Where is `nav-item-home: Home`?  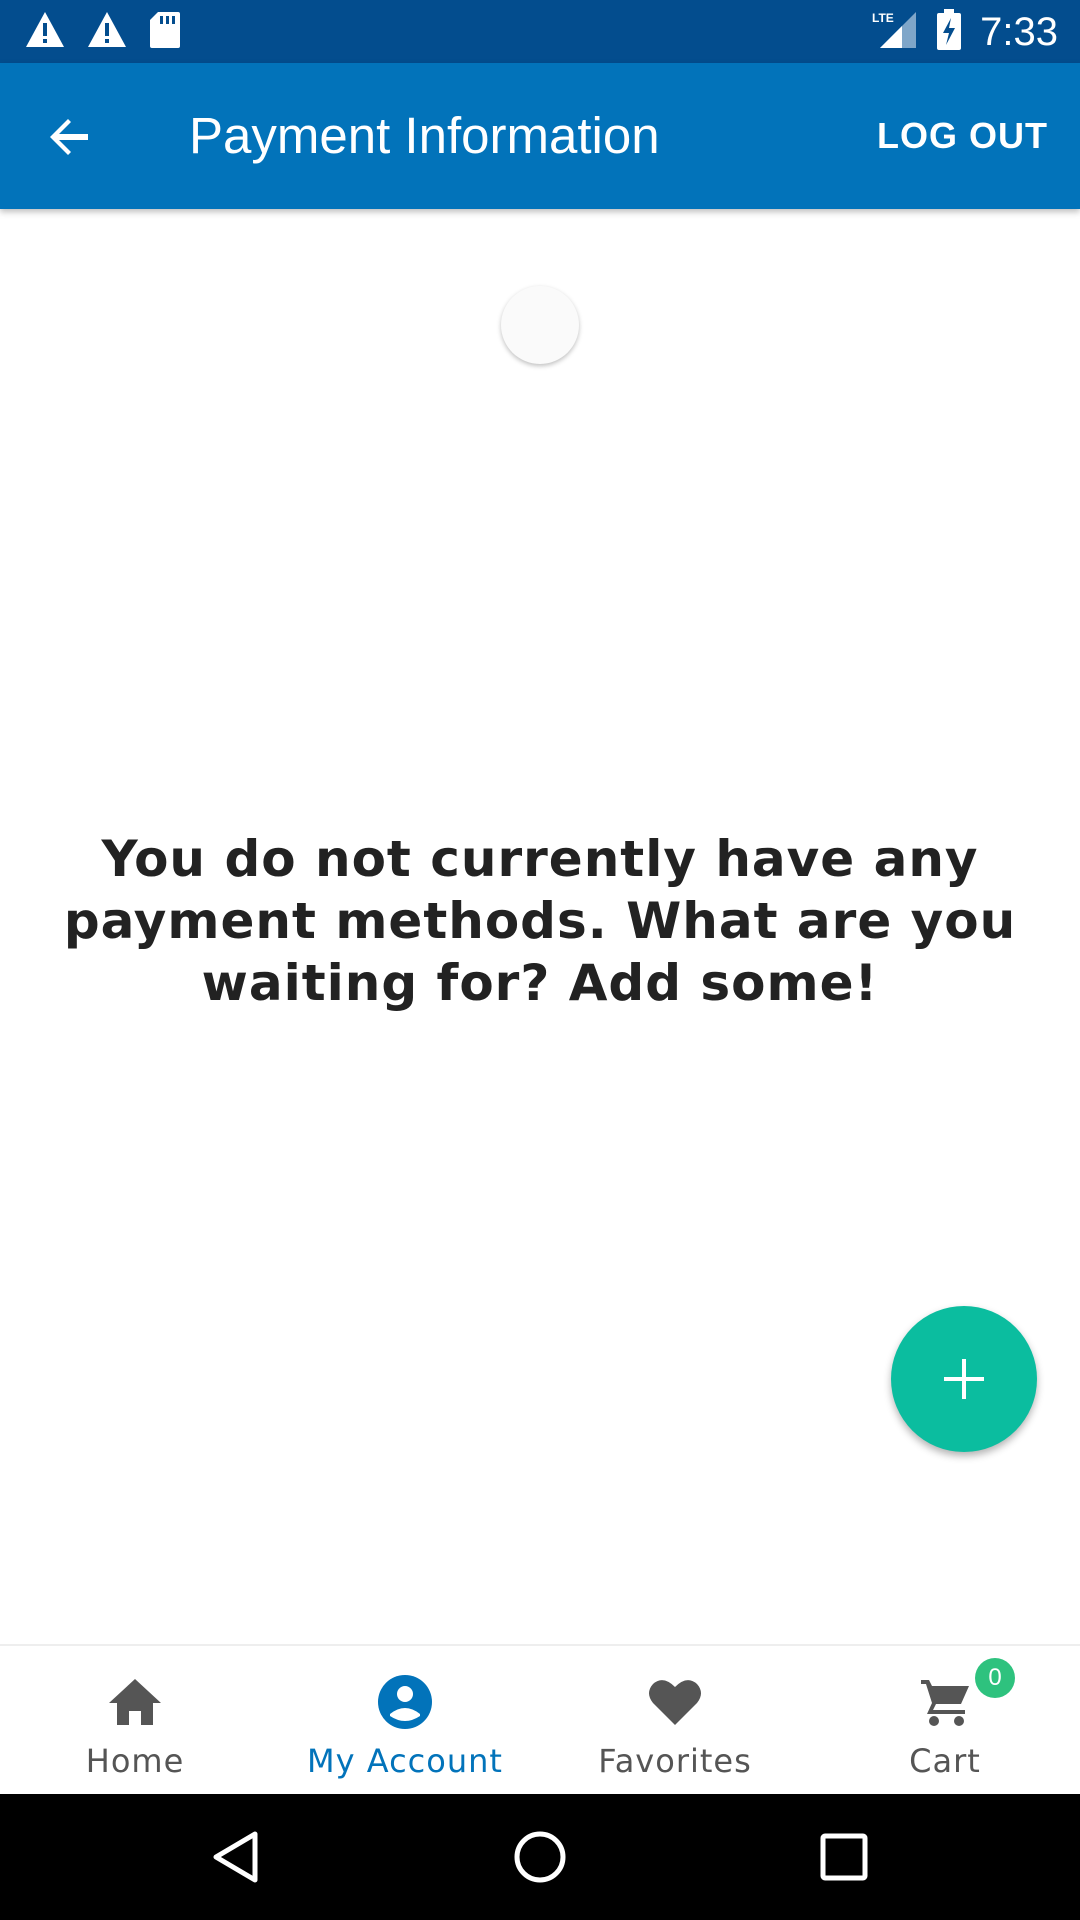 nav-item-home: Home is located at coordinates (135, 1721).